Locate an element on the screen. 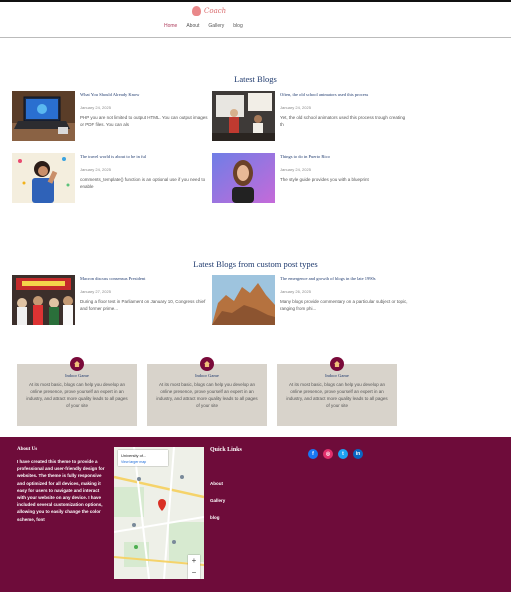 This screenshot has height=592, width=511. post-date: January 27, 2025 is located at coordinates (95, 291).